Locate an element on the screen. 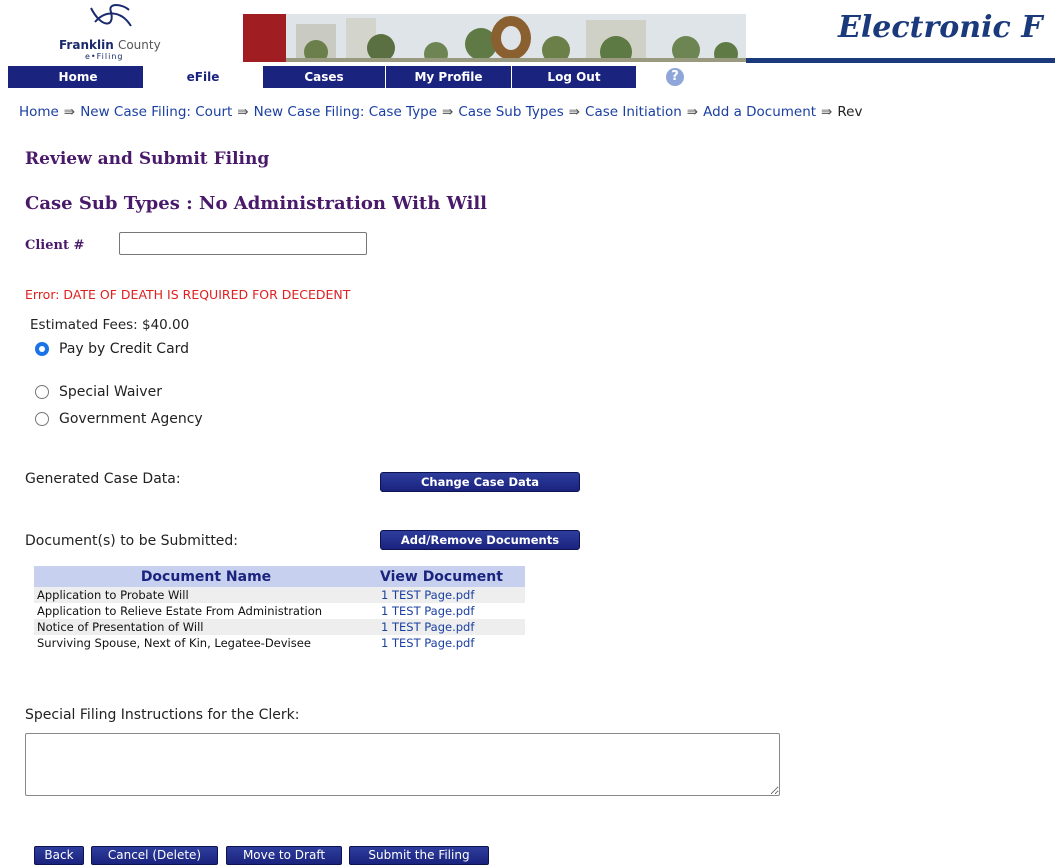 This screenshot has height=865, width=1055. special-waiver-label: Special Waiver is located at coordinates (110, 392).